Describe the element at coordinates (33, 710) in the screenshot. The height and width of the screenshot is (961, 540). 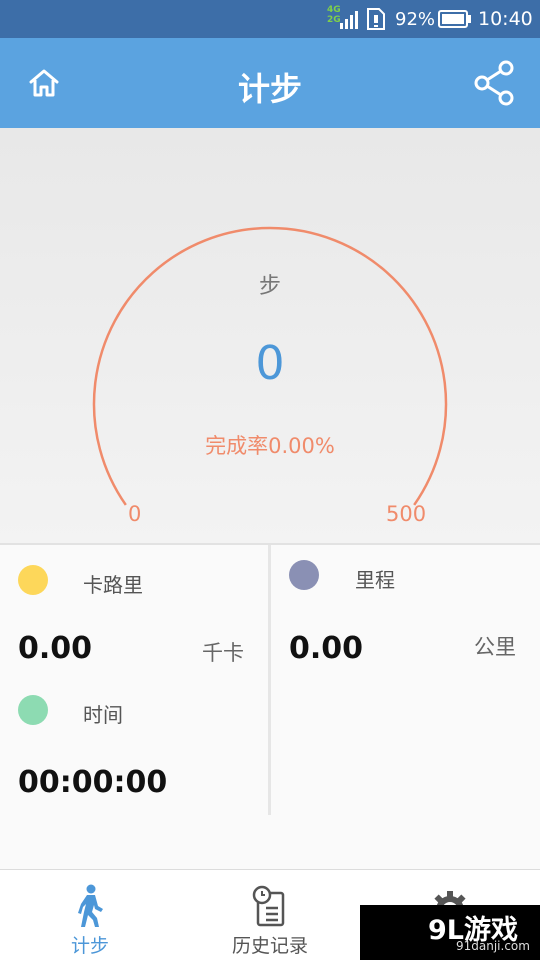
I see `time-dot` at that location.